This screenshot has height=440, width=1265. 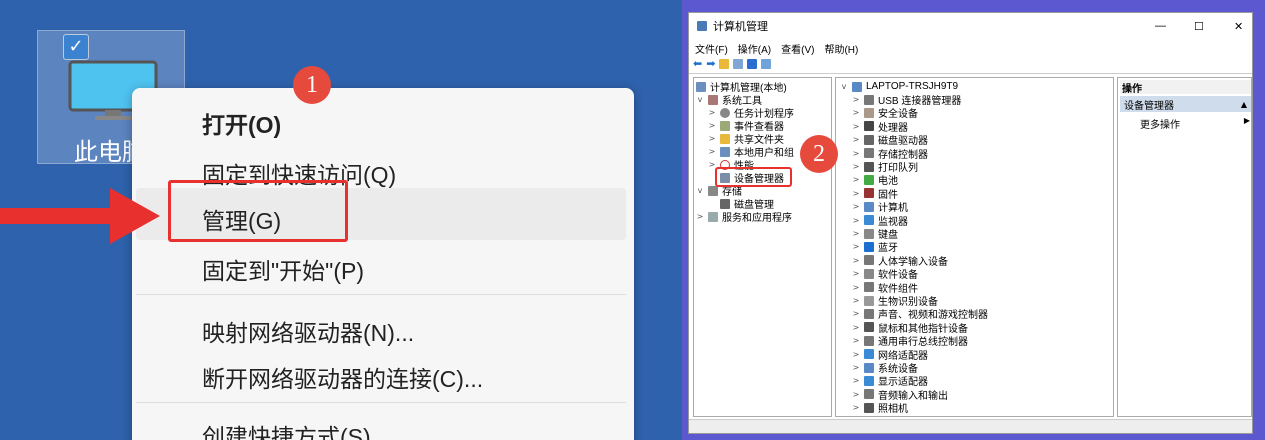 What do you see at coordinates (890, 154) in the screenshot?
I see `device-category-row: > 存储控制器` at bounding box center [890, 154].